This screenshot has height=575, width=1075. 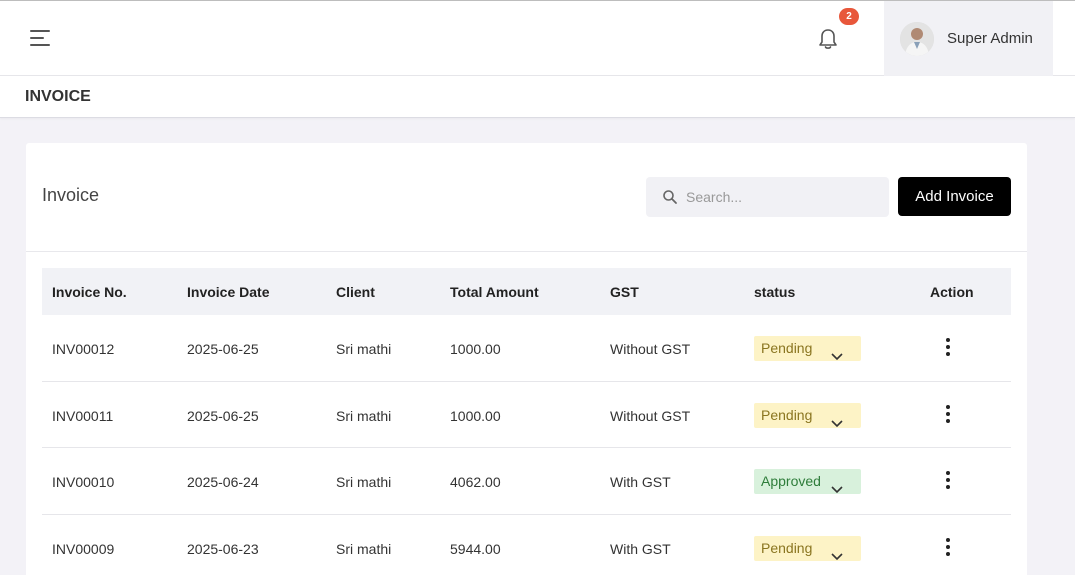 What do you see at coordinates (89, 292) in the screenshot?
I see `column-header-invoice-no: Invoice No.` at bounding box center [89, 292].